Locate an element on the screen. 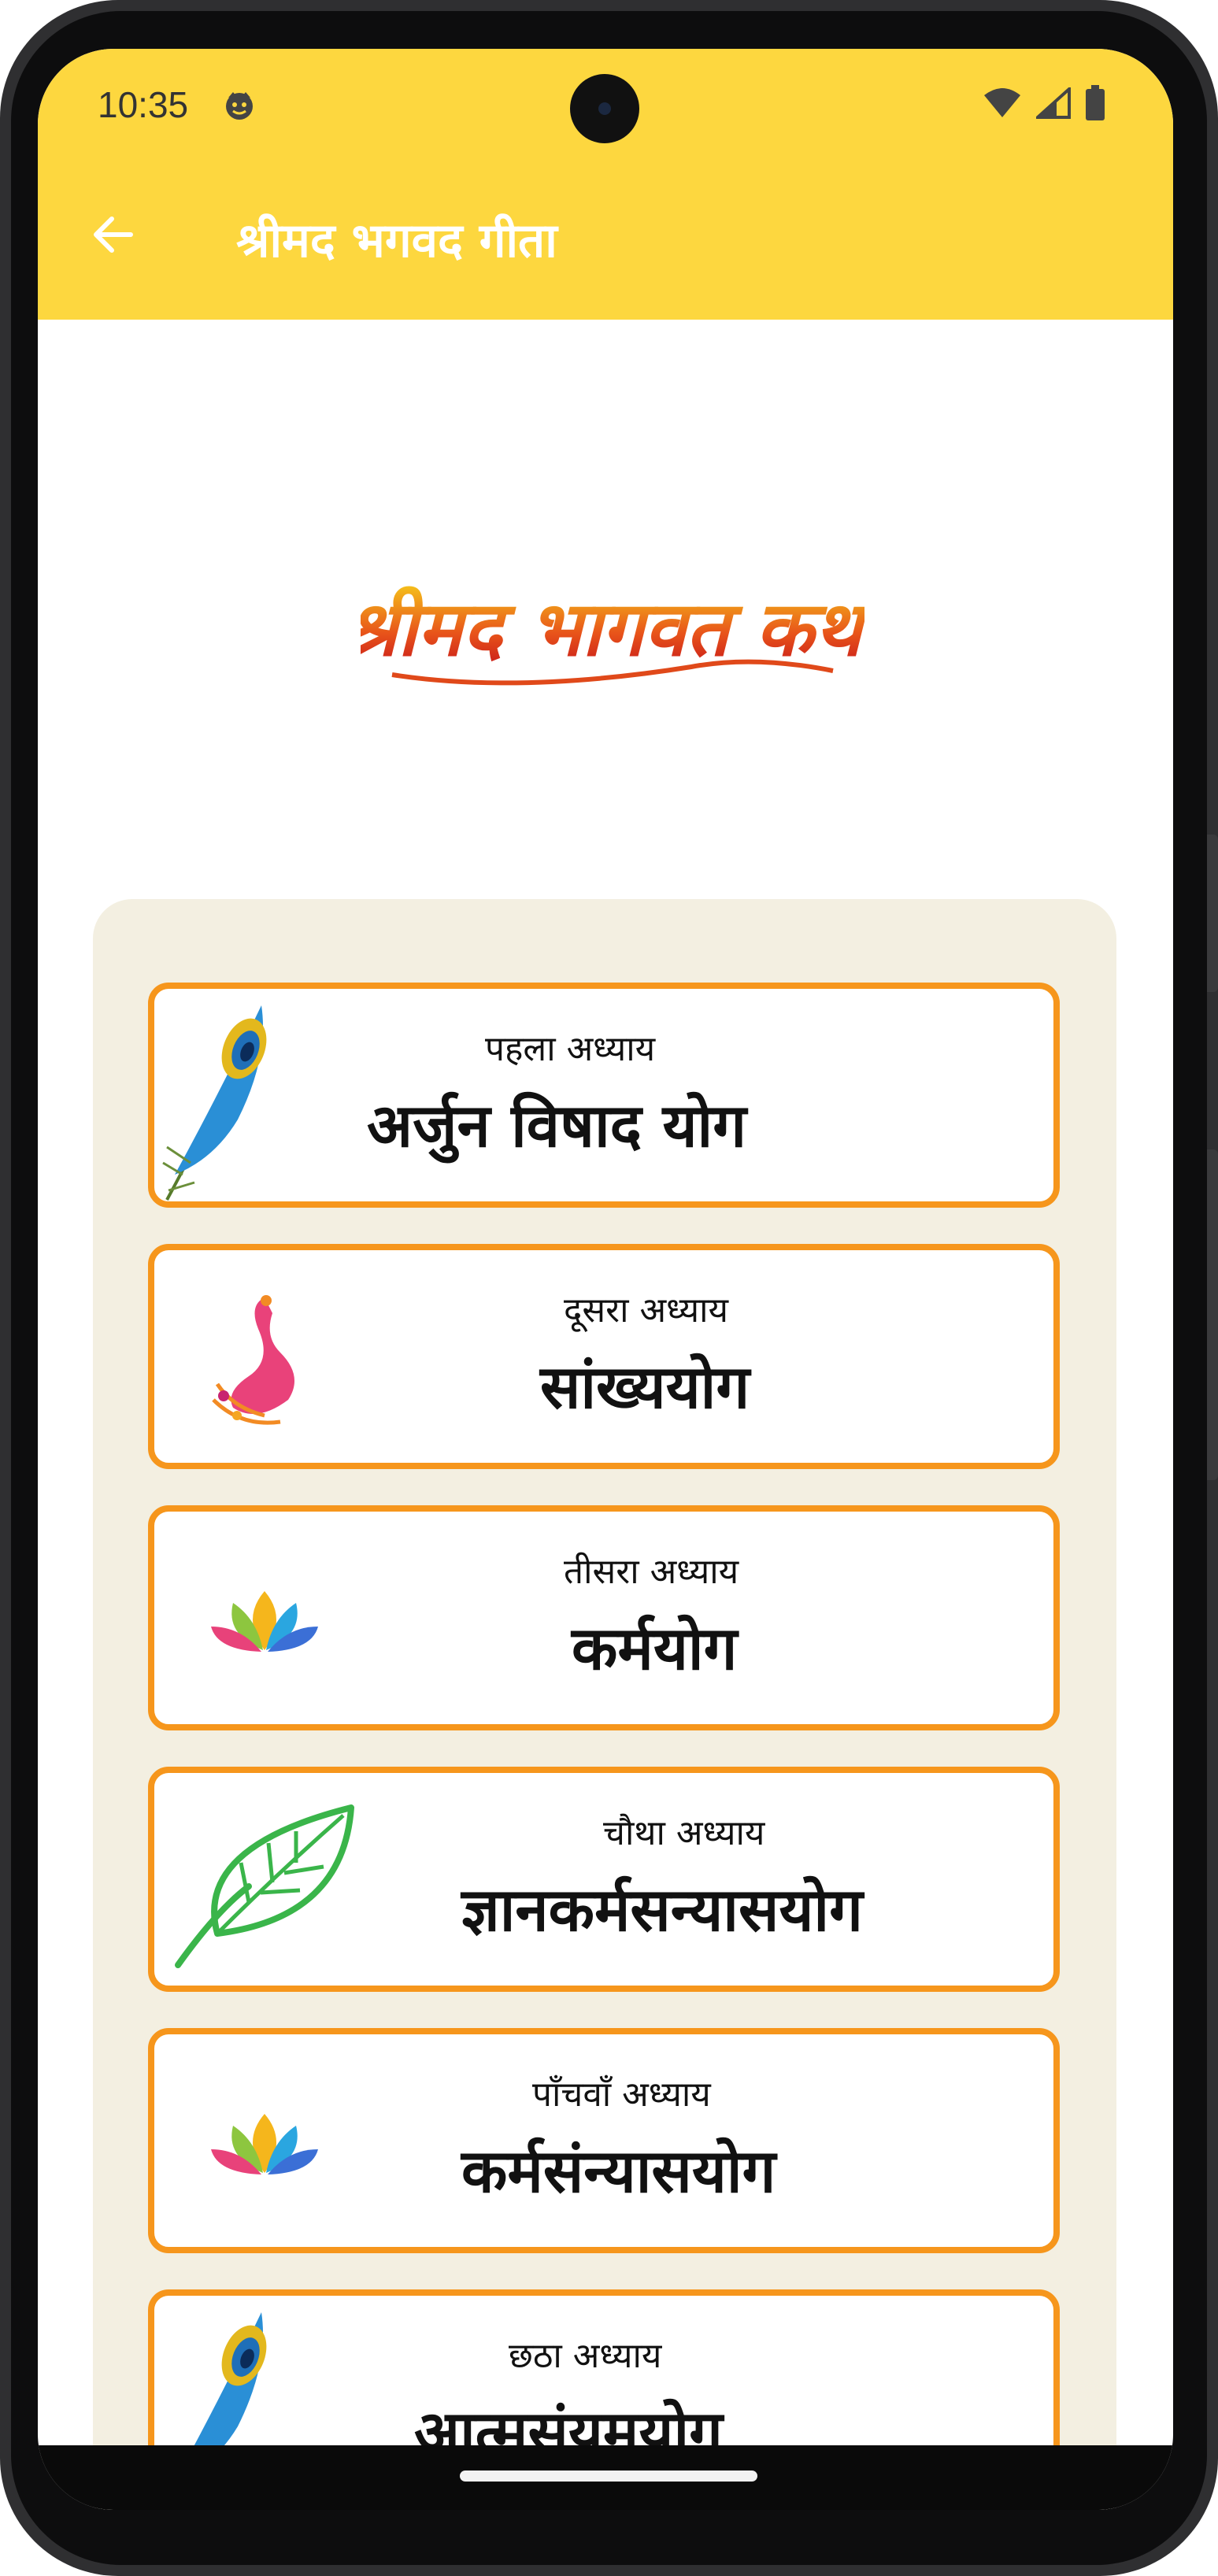  front-camera is located at coordinates (604, 108).